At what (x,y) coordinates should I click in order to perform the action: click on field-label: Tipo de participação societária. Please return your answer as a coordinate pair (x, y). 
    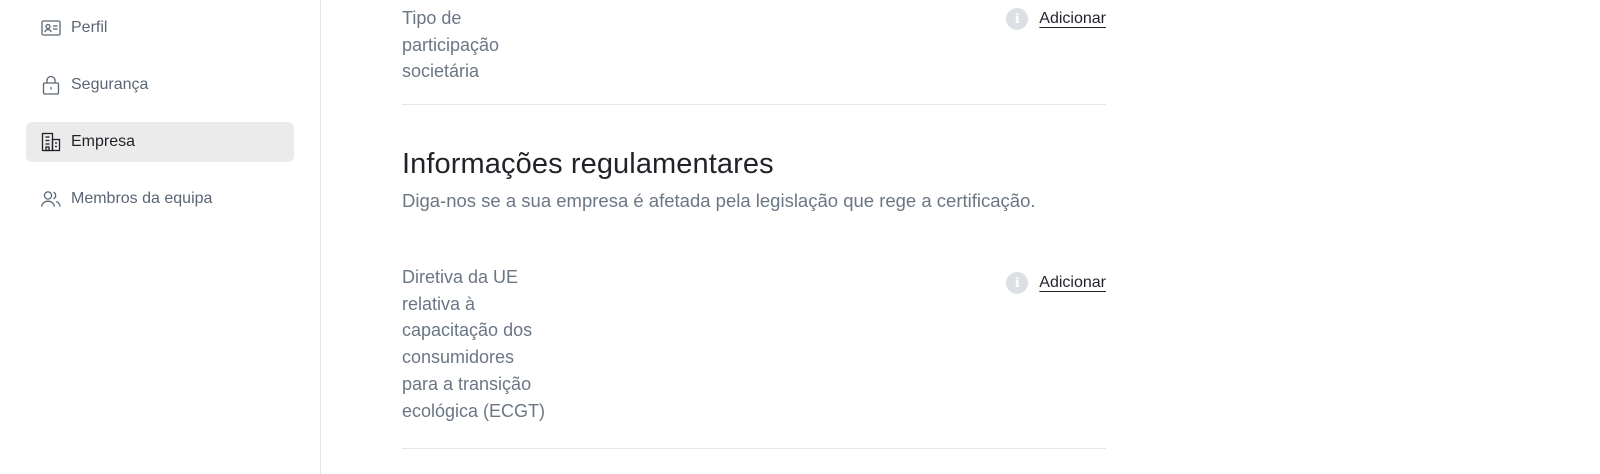
    Looking at the image, I should click on (482, 45).